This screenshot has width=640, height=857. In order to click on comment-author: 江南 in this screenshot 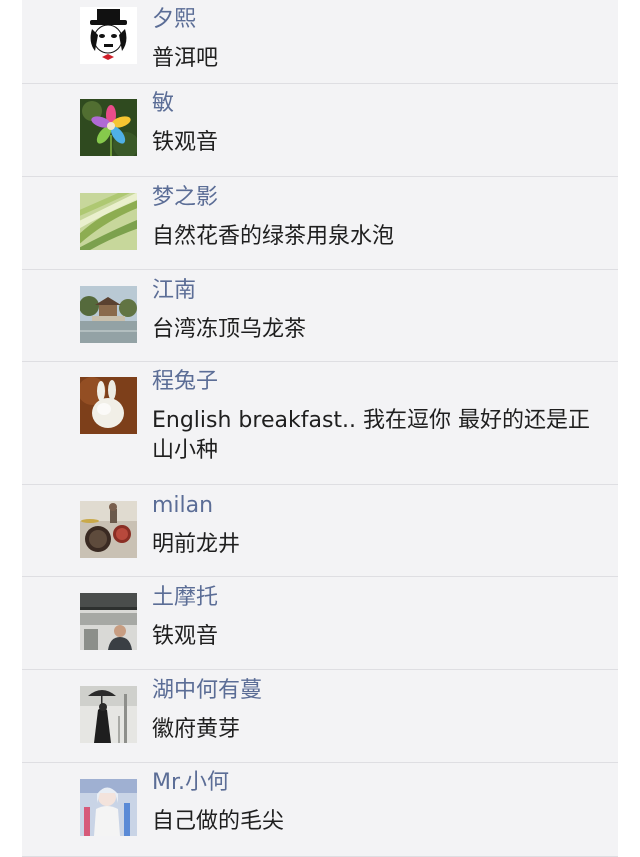, I will do `click(377, 291)`.